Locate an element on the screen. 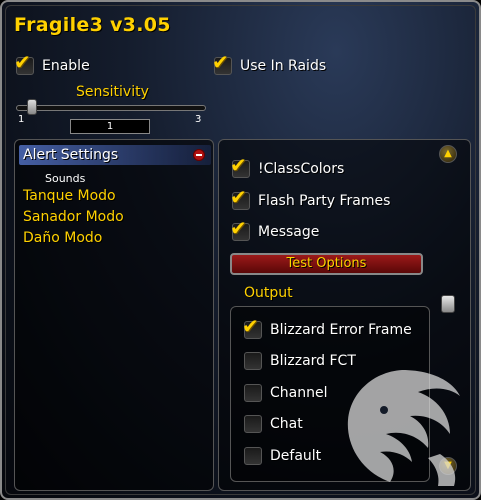  tree-item-sounds: Sounds is located at coordinates (65, 178).